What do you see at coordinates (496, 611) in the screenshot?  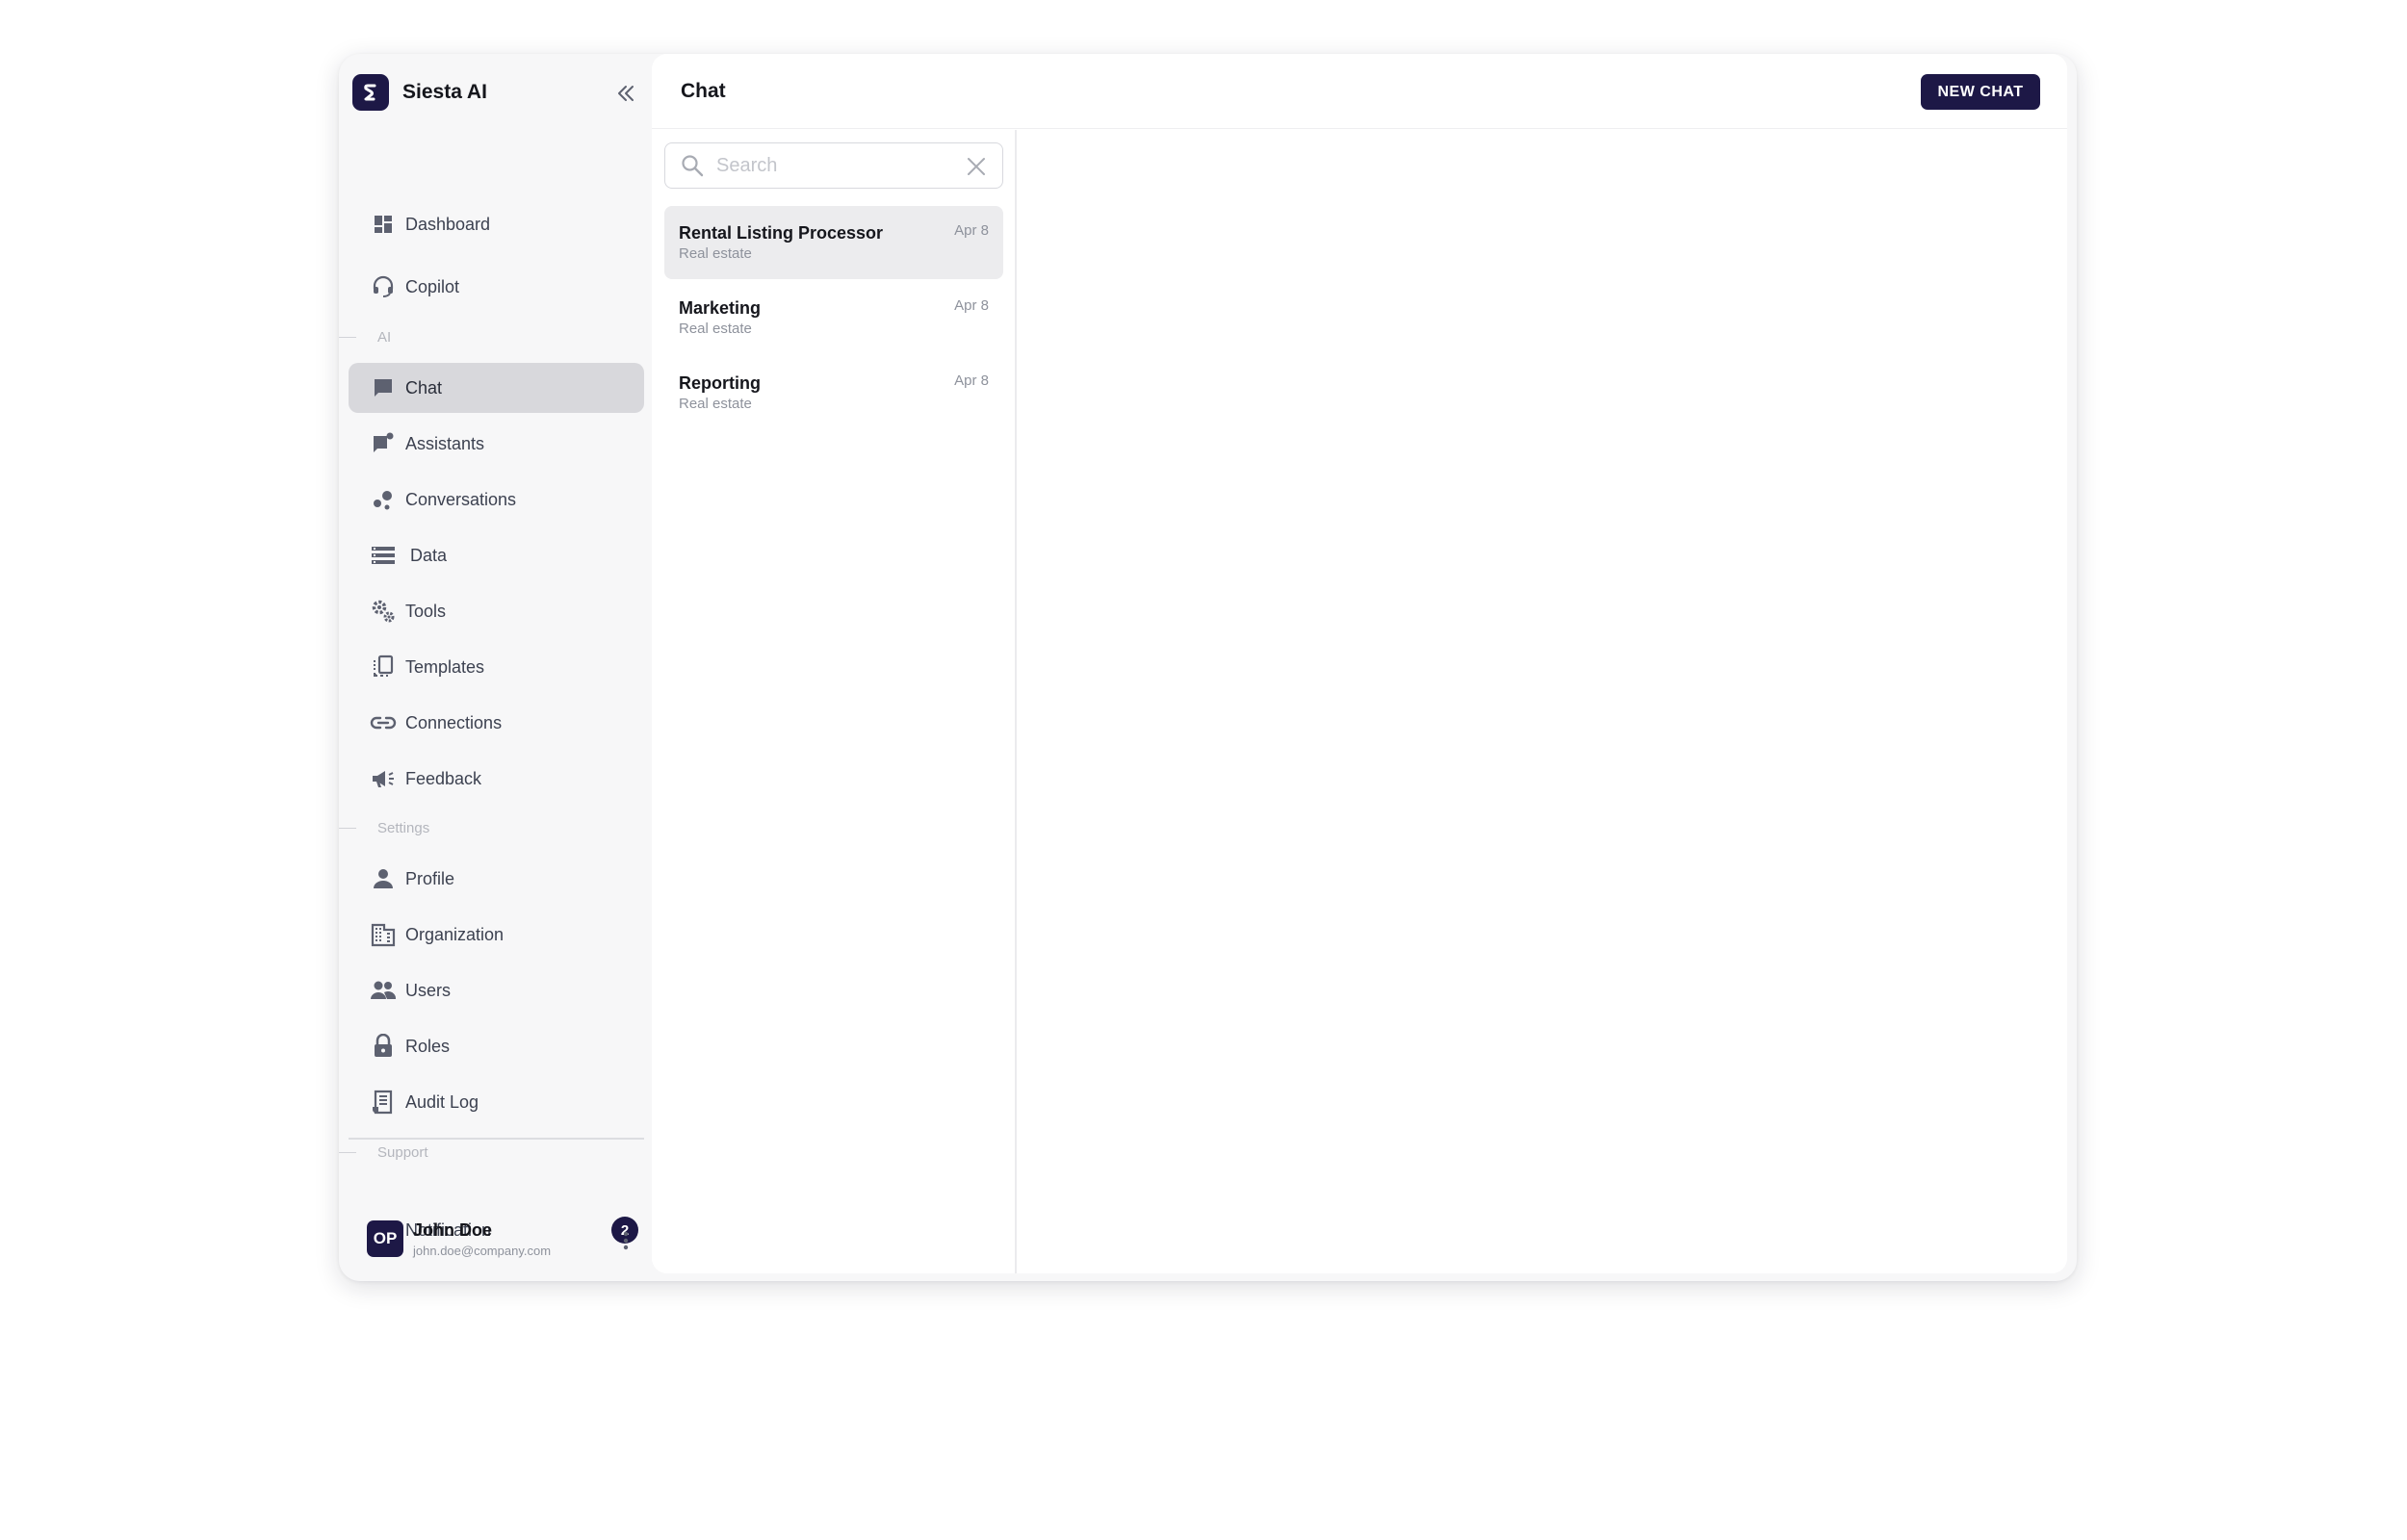 I see `sidebar-item-tools: Tools` at bounding box center [496, 611].